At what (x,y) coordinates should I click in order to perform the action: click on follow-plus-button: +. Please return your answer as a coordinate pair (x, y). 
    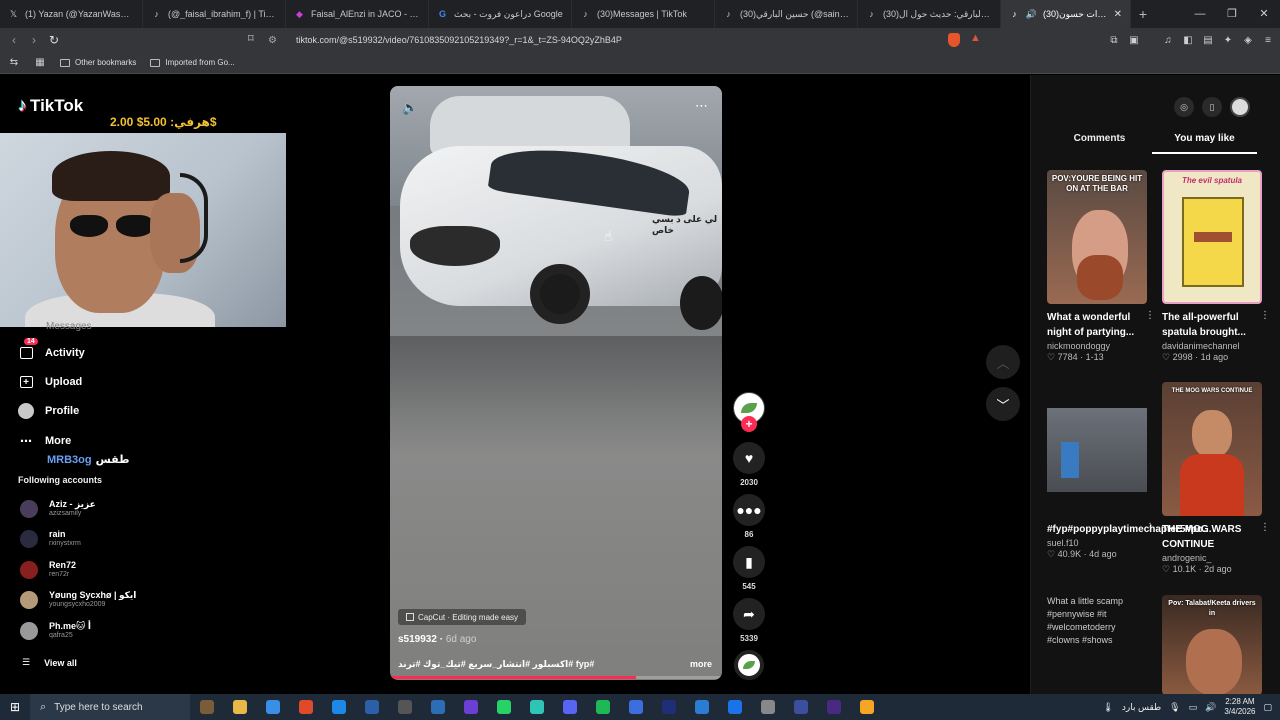
    Looking at the image, I should click on (749, 424).